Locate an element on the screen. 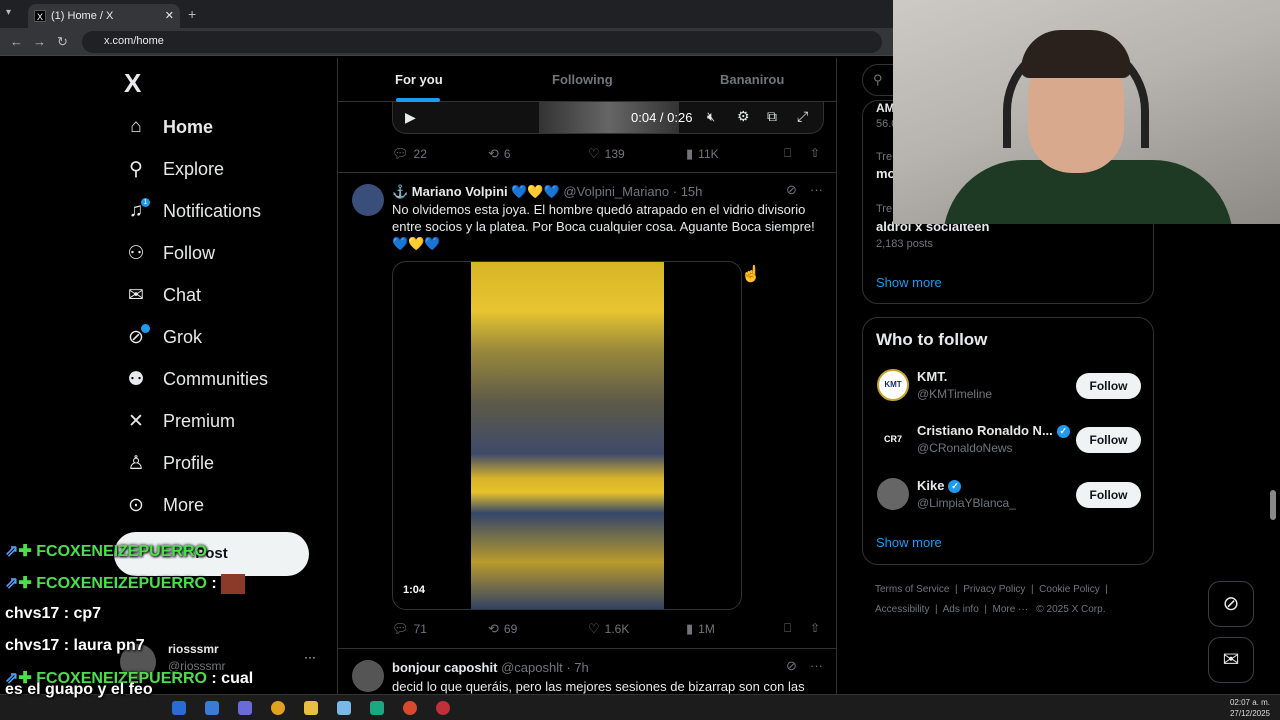 The width and height of the screenshot is (1280, 720). chat-message: chvs17 : cp7 is located at coordinates (53, 613).